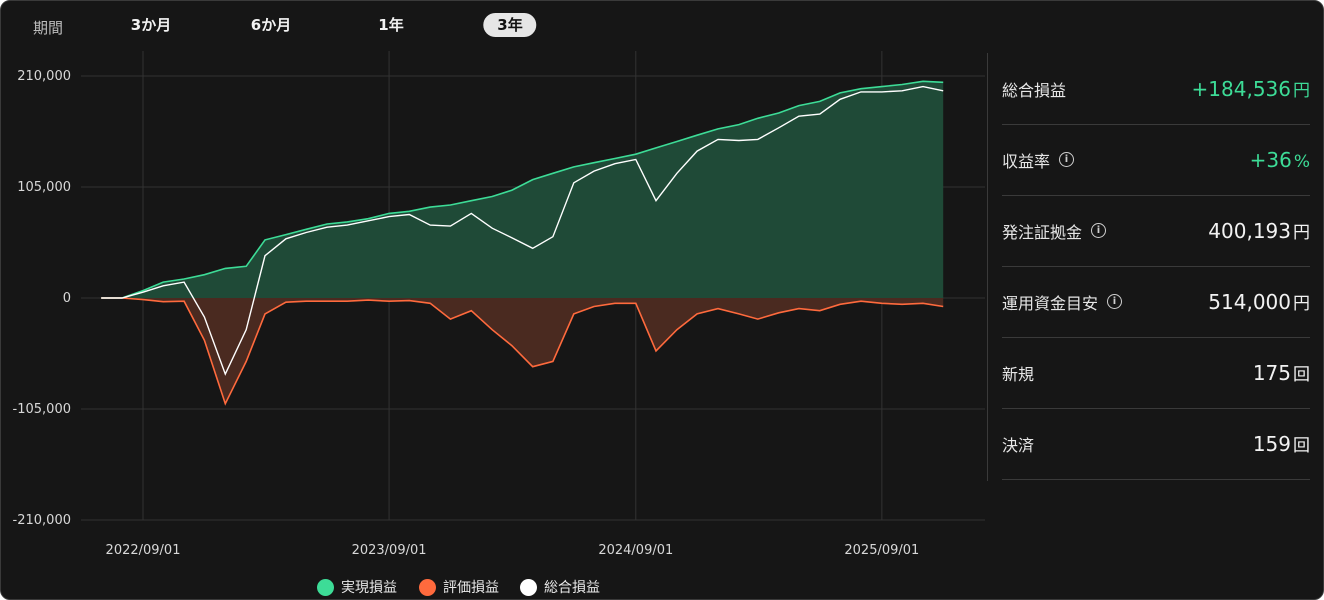 The image size is (1324, 600). I want to click on stat-value-number: 514,000, so click(1249, 302).